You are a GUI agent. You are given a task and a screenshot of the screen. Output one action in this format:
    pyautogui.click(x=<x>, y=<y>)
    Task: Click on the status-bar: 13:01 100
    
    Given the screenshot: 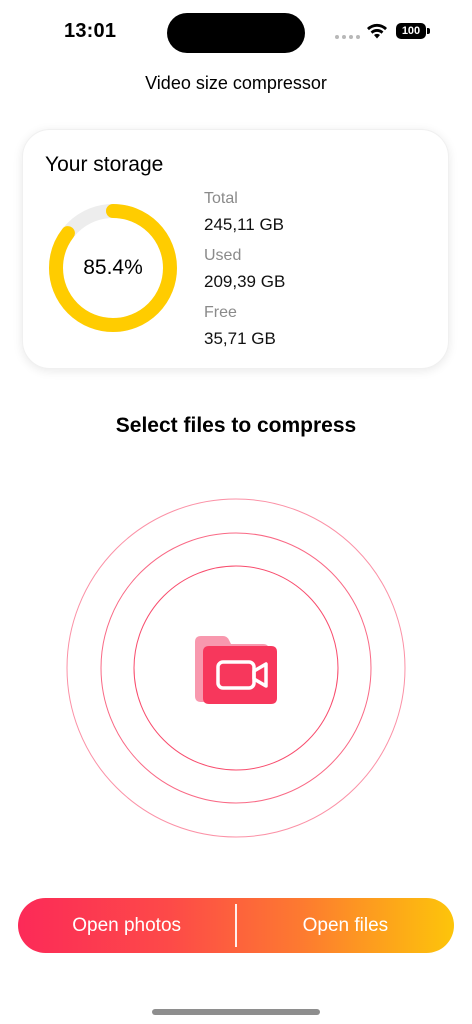 What is the action you would take?
    pyautogui.click(x=236, y=31)
    